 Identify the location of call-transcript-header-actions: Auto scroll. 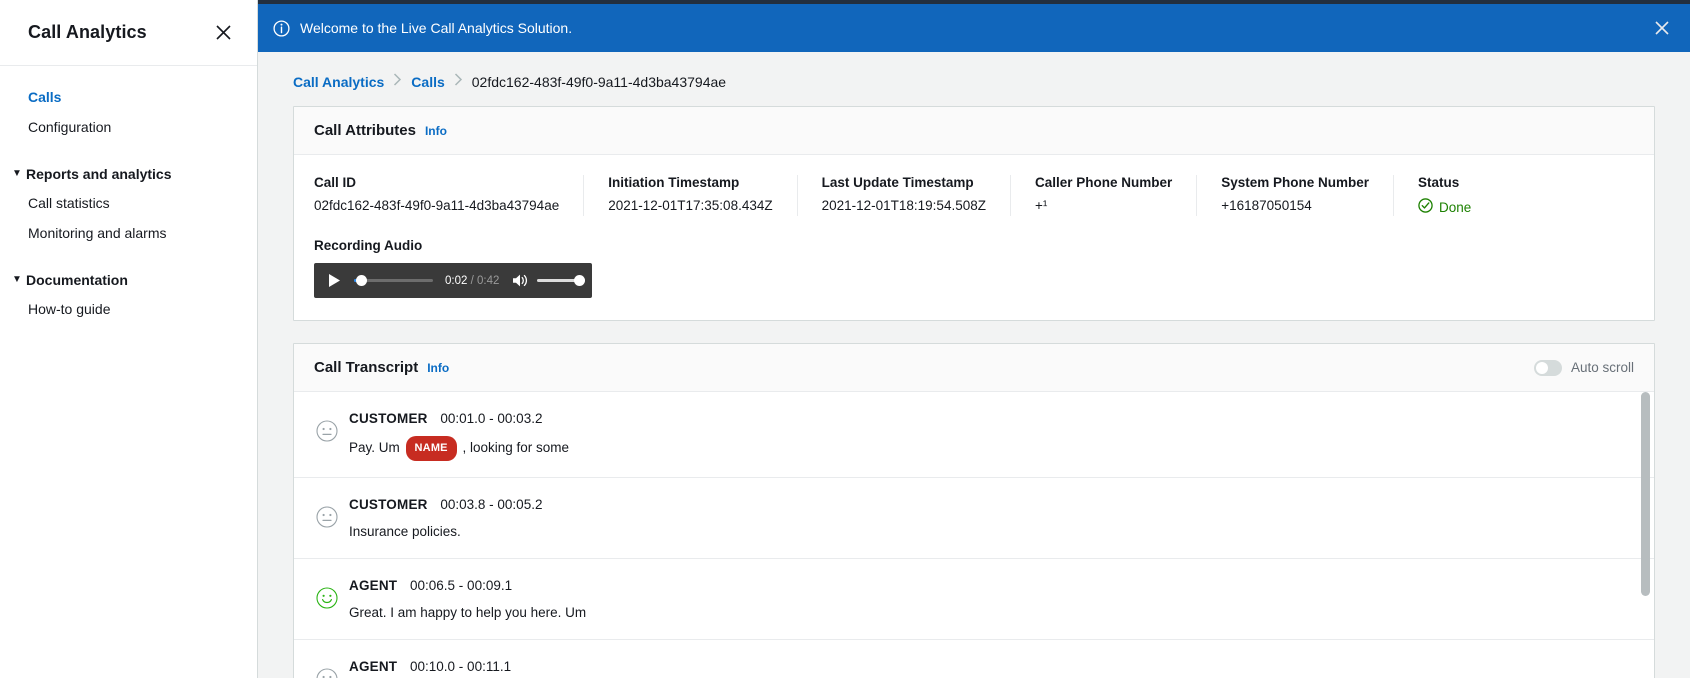
(1583, 367).